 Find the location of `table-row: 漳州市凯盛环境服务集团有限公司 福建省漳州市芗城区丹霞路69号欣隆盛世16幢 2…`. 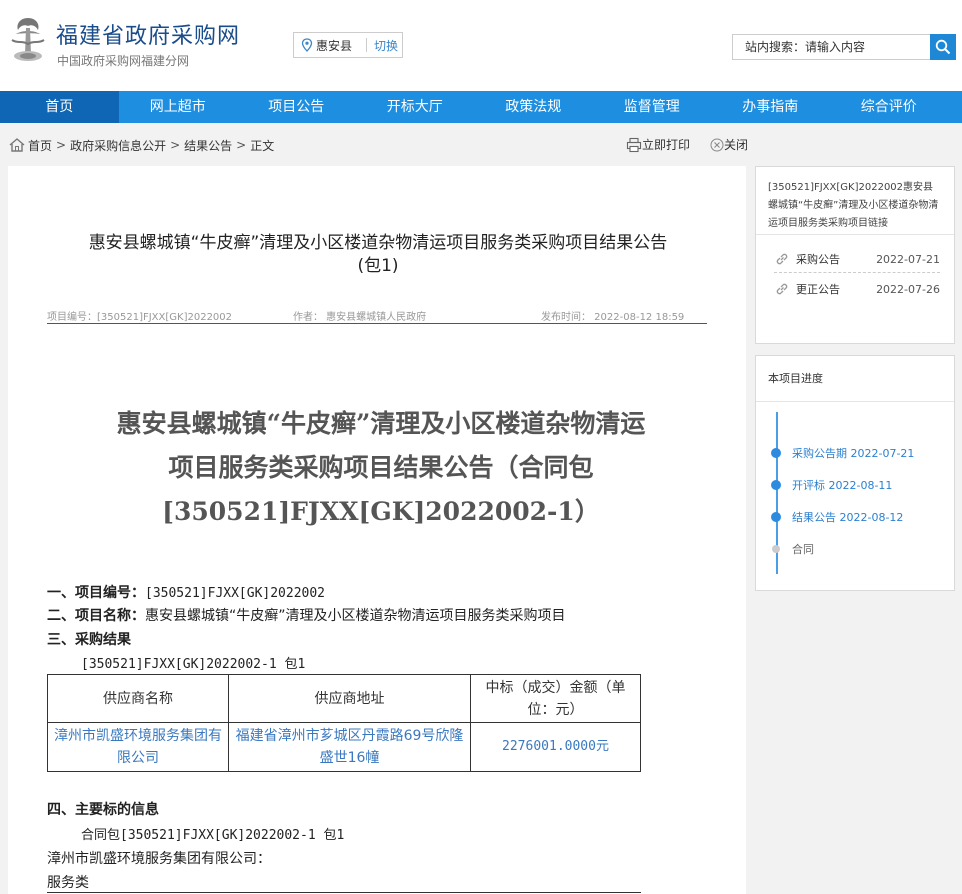

table-row: 漳州市凯盛环境服务集团有限公司 福建省漳州市芗城区丹霞路69号欣隆盛世16幢 2… is located at coordinates (344, 747).